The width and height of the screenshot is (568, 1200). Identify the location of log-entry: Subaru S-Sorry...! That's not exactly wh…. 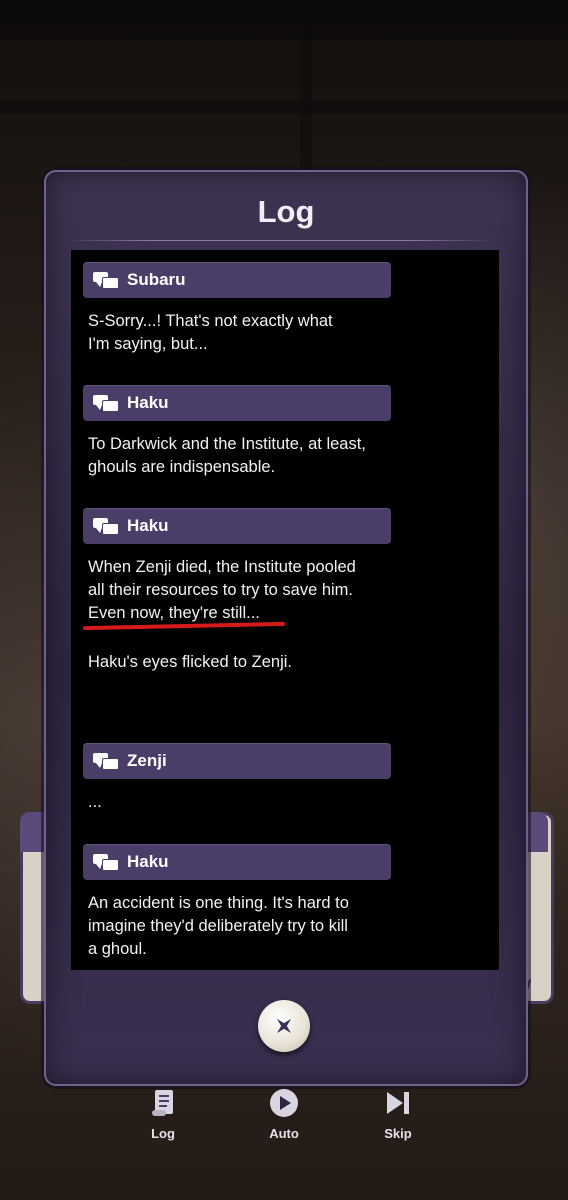
(291, 309).